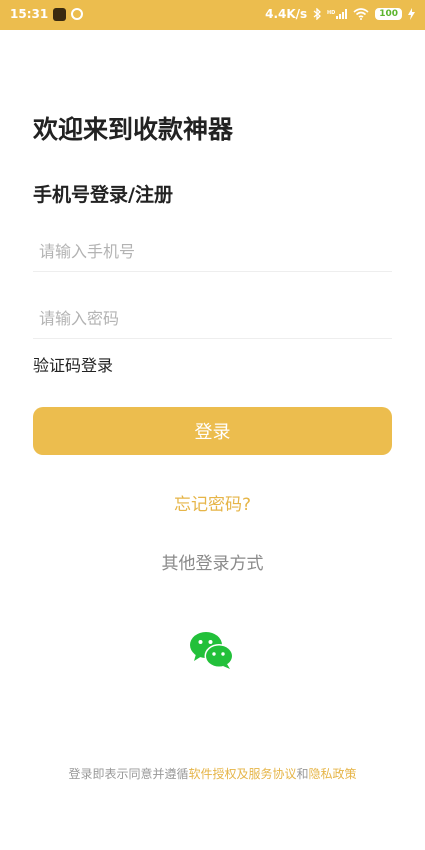 This screenshot has width=425, height=850. What do you see at coordinates (242, 774) in the screenshot?
I see `terms-link: 软件授权及服务协议` at bounding box center [242, 774].